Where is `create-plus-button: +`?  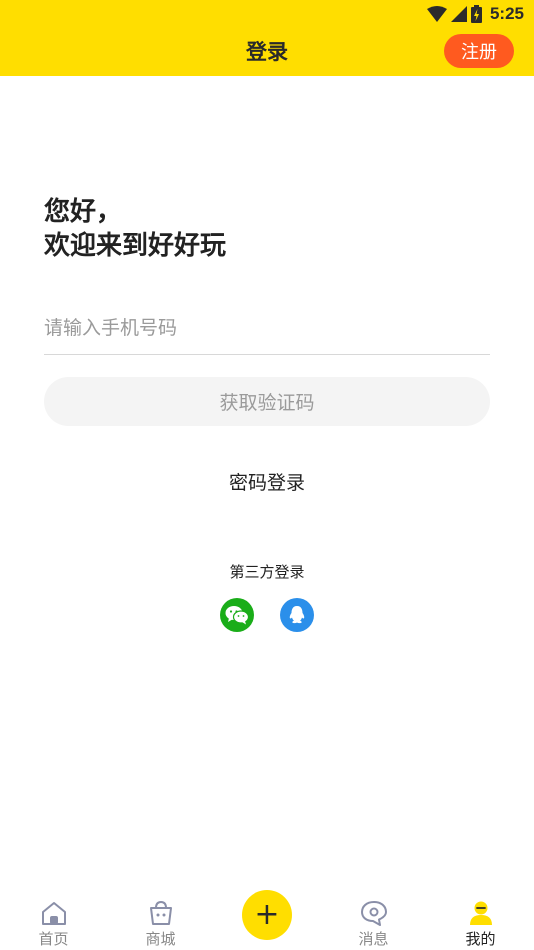 create-plus-button: + is located at coordinates (267, 915).